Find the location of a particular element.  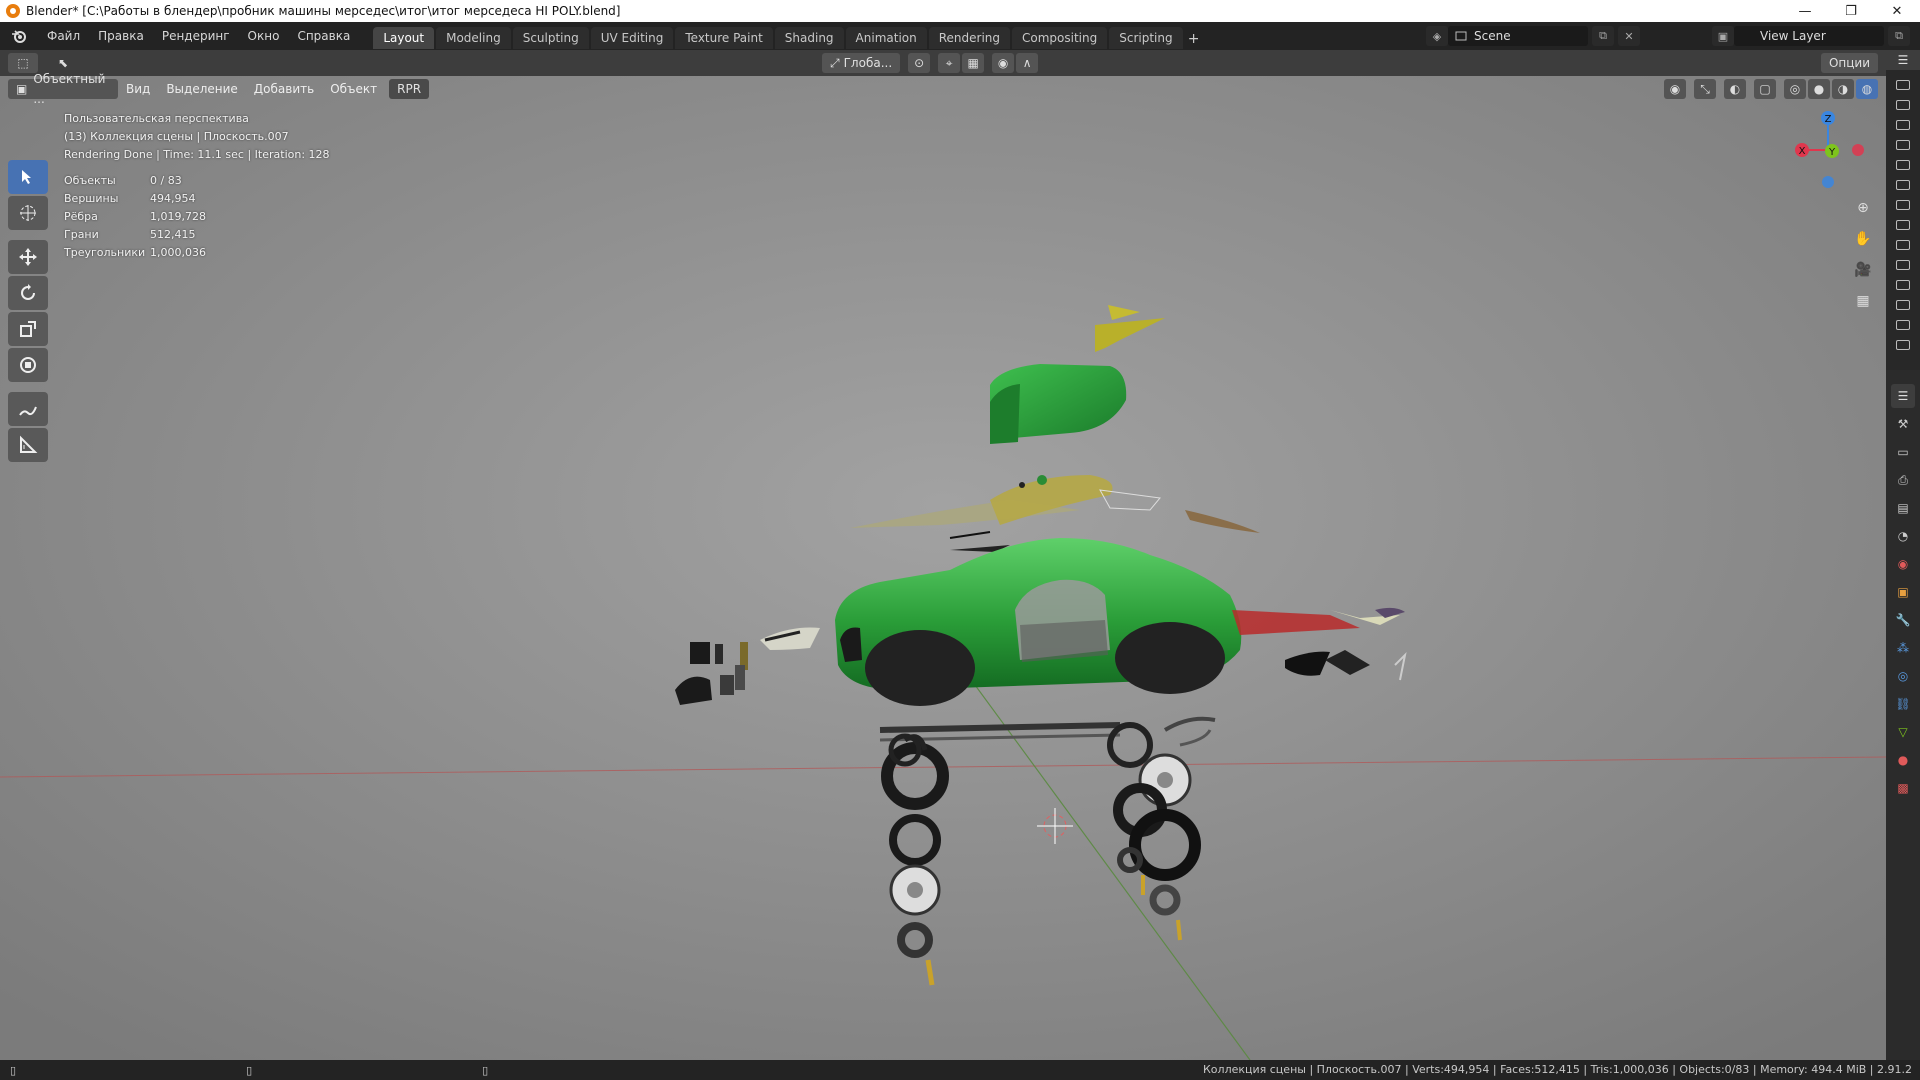

properties-editor-icon: ☰ is located at coordinates (1903, 396).